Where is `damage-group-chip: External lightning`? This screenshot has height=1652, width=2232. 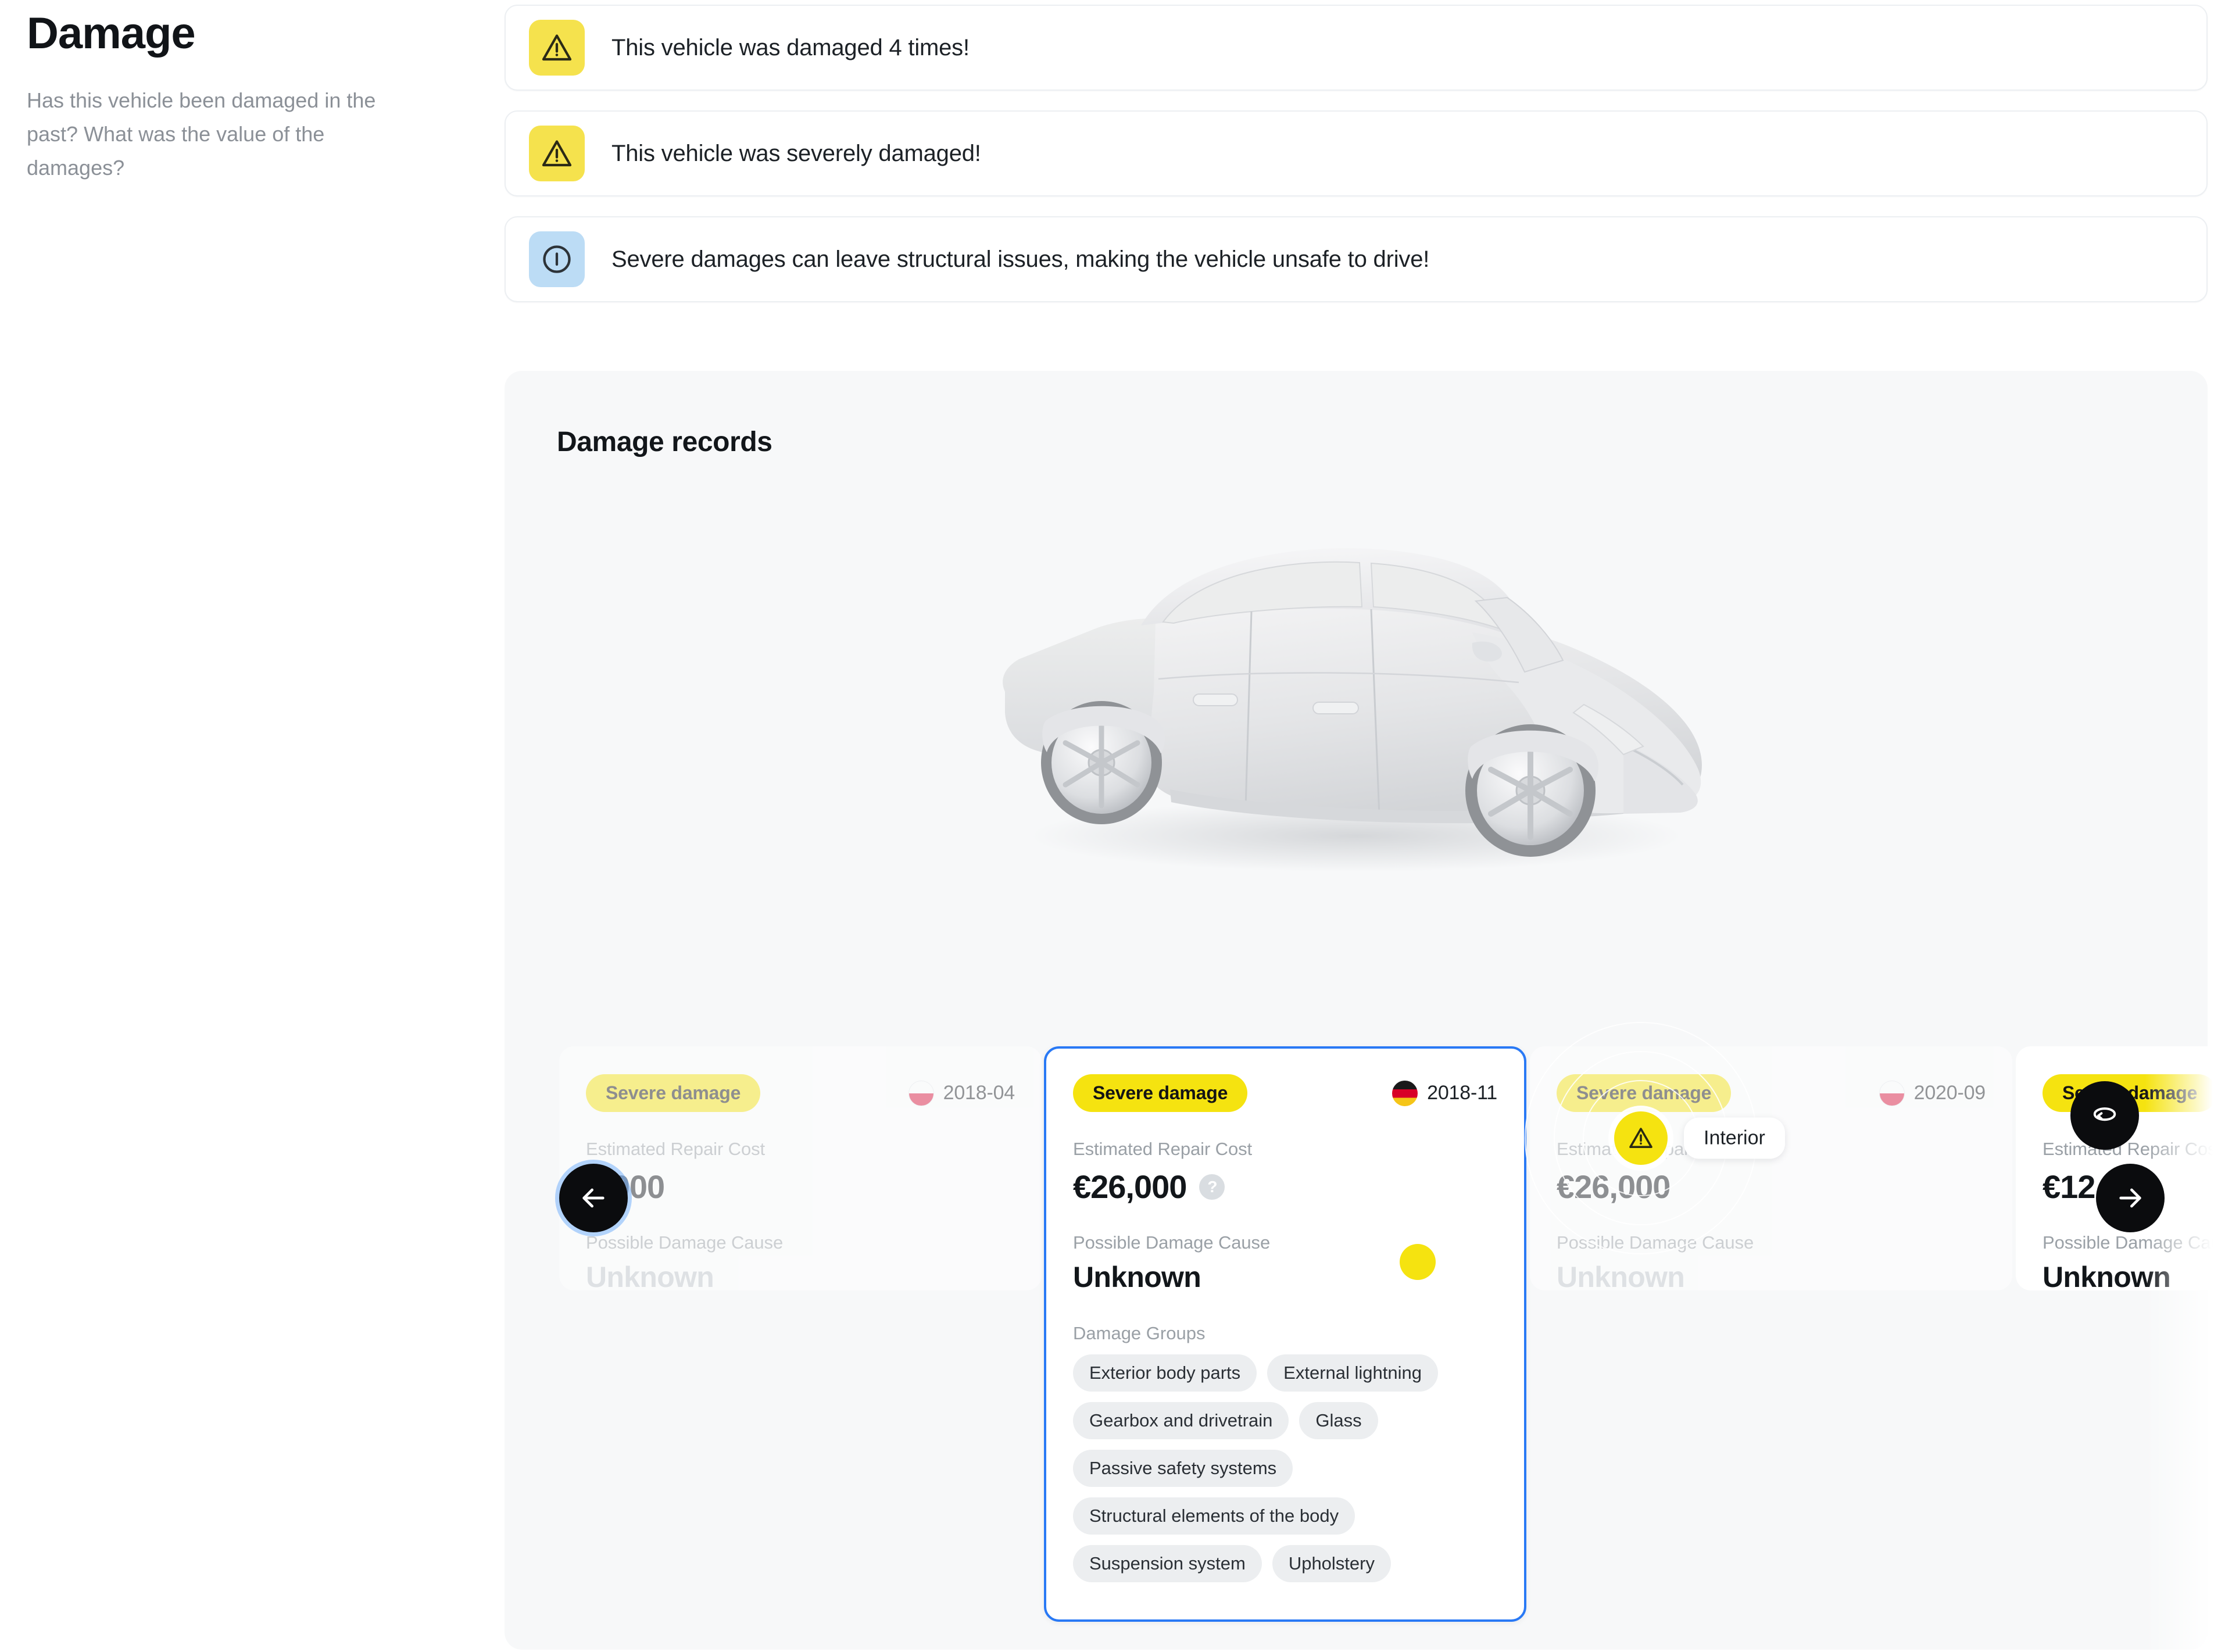 damage-group-chip: External lightning is located at coordinates (1353, 1373).